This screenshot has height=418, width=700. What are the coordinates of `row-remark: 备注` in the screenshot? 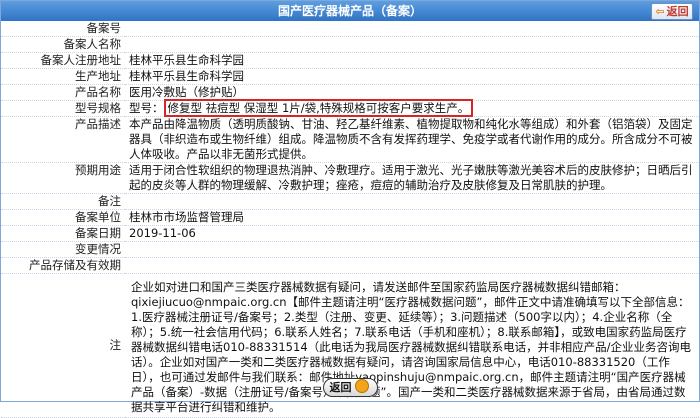 It's located at (350, 201).